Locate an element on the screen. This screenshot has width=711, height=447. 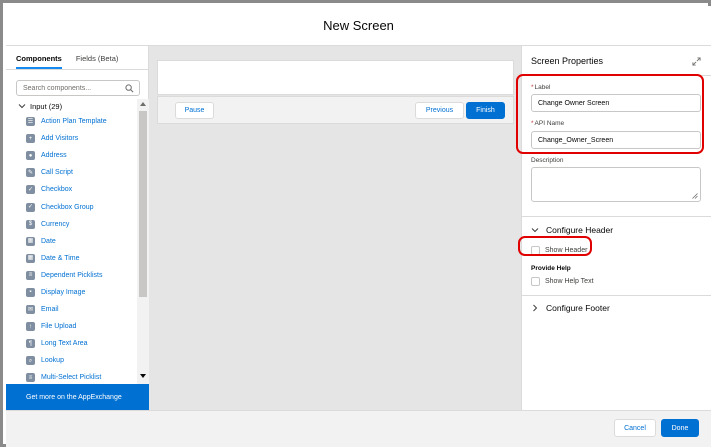
screen-footer: Pause Previous Finish is located at coordinates (335, 110).